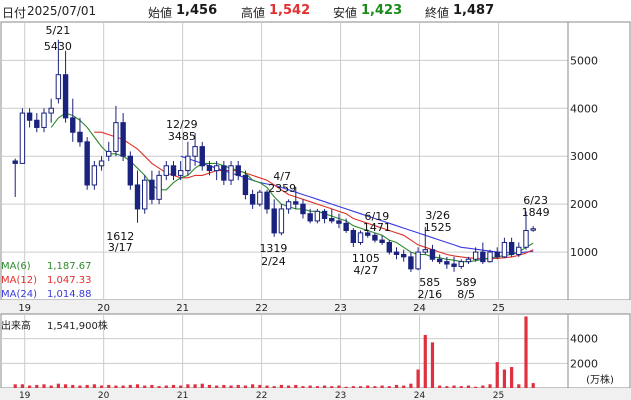  Describe the element at coordinates (584, 156) in the screenshot. I see `price-tick-label: 3000` at that location.